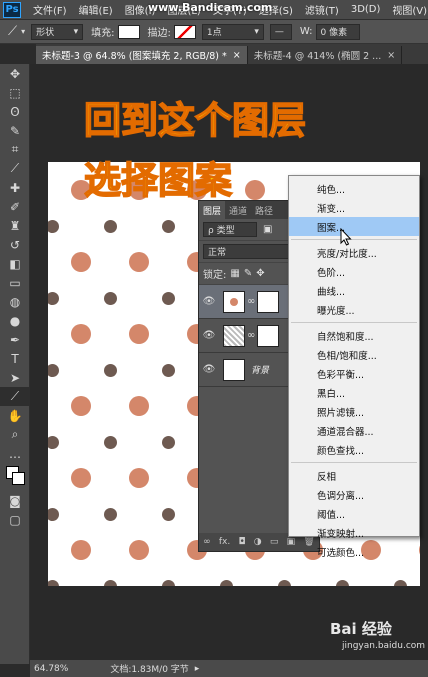 The image size is (428, 677). I want to click on tab-untitled-4: 未标题-4 @ 414% (椭圆 2 ... ×, so click(325, 55).